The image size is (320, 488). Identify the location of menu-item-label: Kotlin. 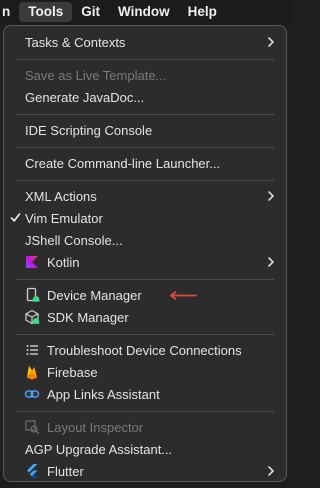
(63, 262).